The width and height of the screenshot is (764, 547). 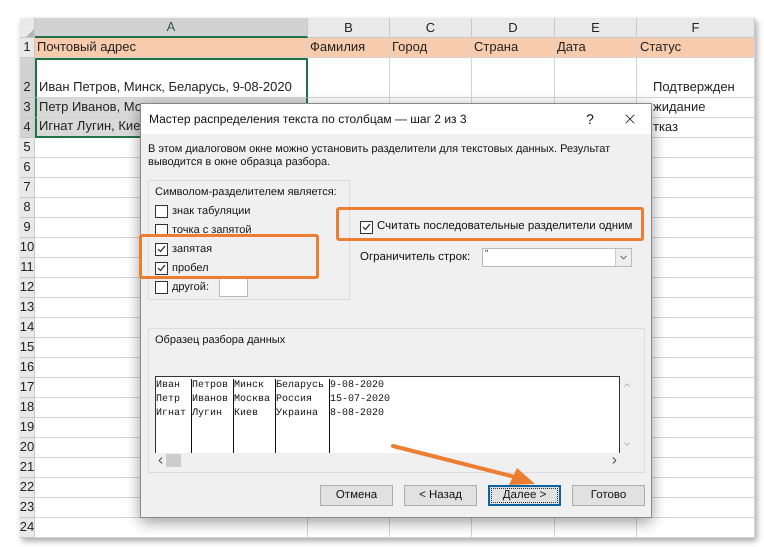 What do you see at coordinates (27, 348) in the screenshot?
I see `row-header: 15` at bounding box center [27, 348].